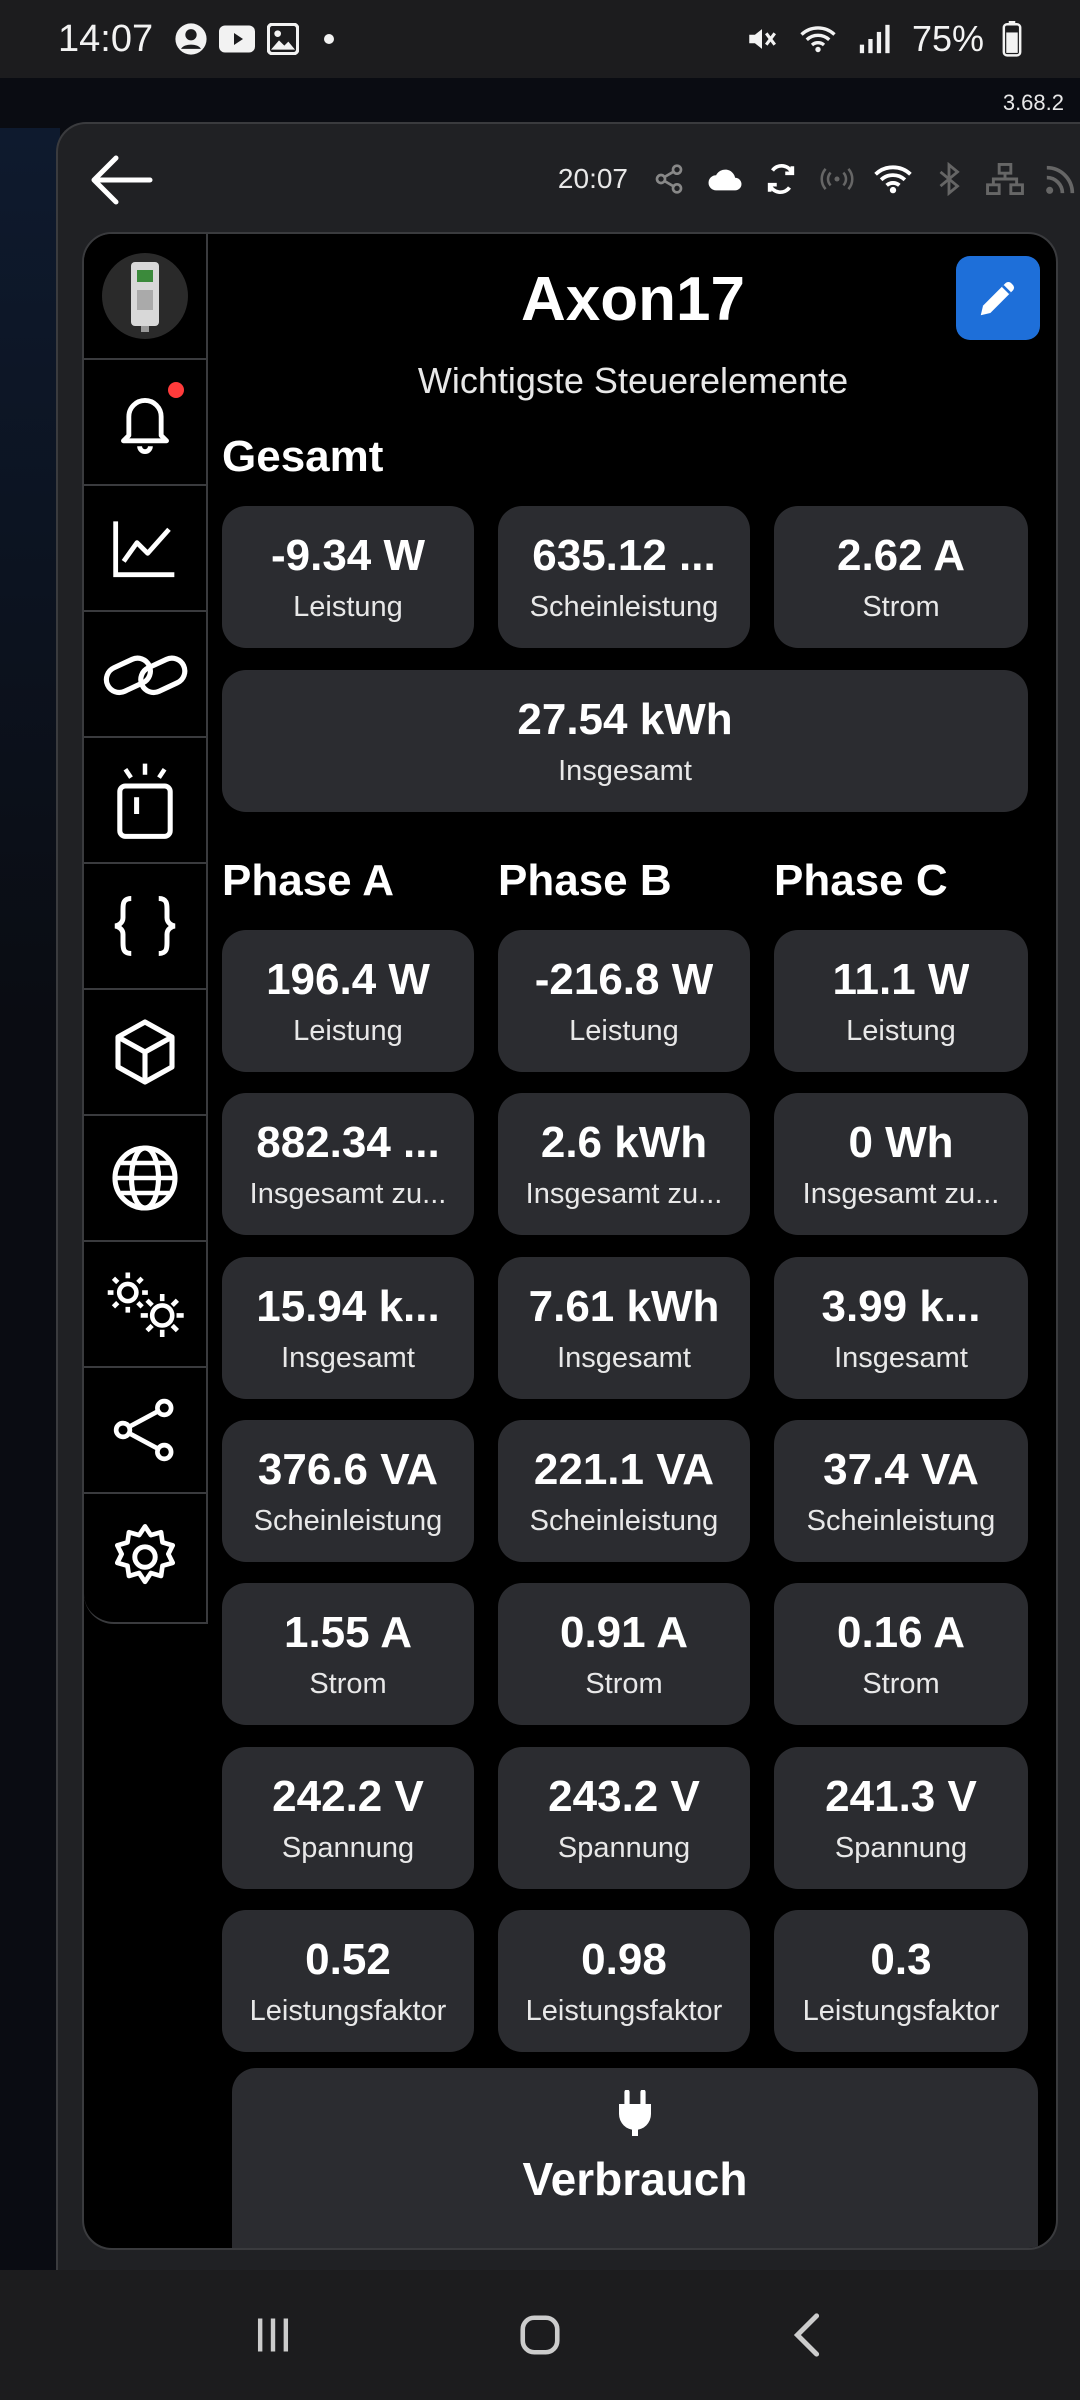  What do you see at coordinates (145, 297) in the screenshot?
I see `device-image-item` at bounding box center [145, 297].